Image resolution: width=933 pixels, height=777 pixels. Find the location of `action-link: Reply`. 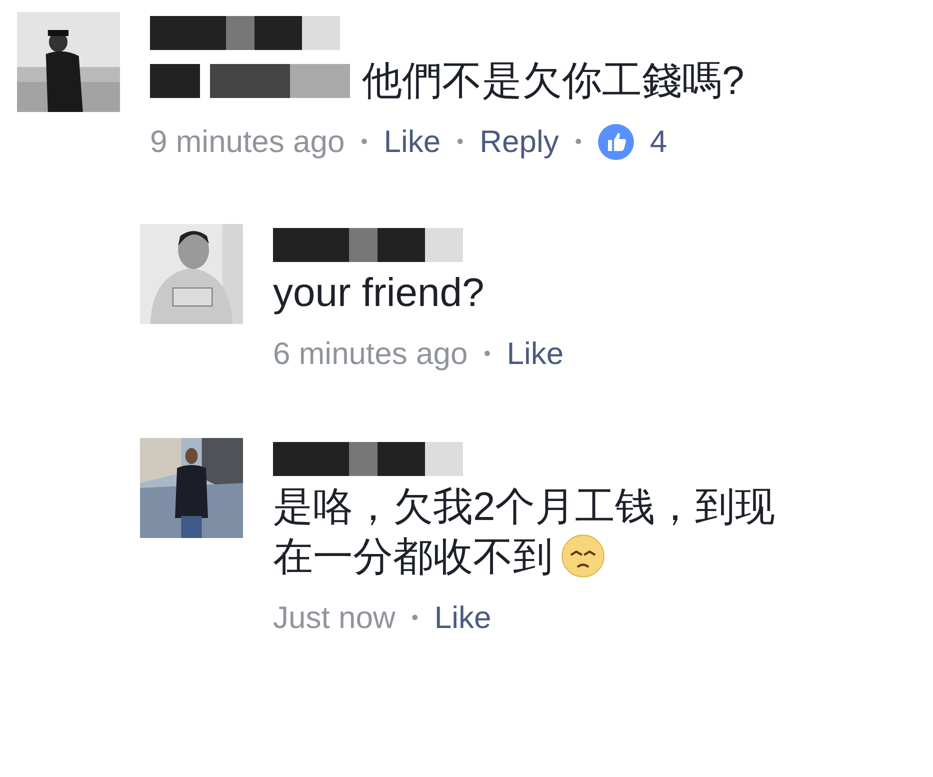

action-link: Reply is located at coordinates (519, 142).